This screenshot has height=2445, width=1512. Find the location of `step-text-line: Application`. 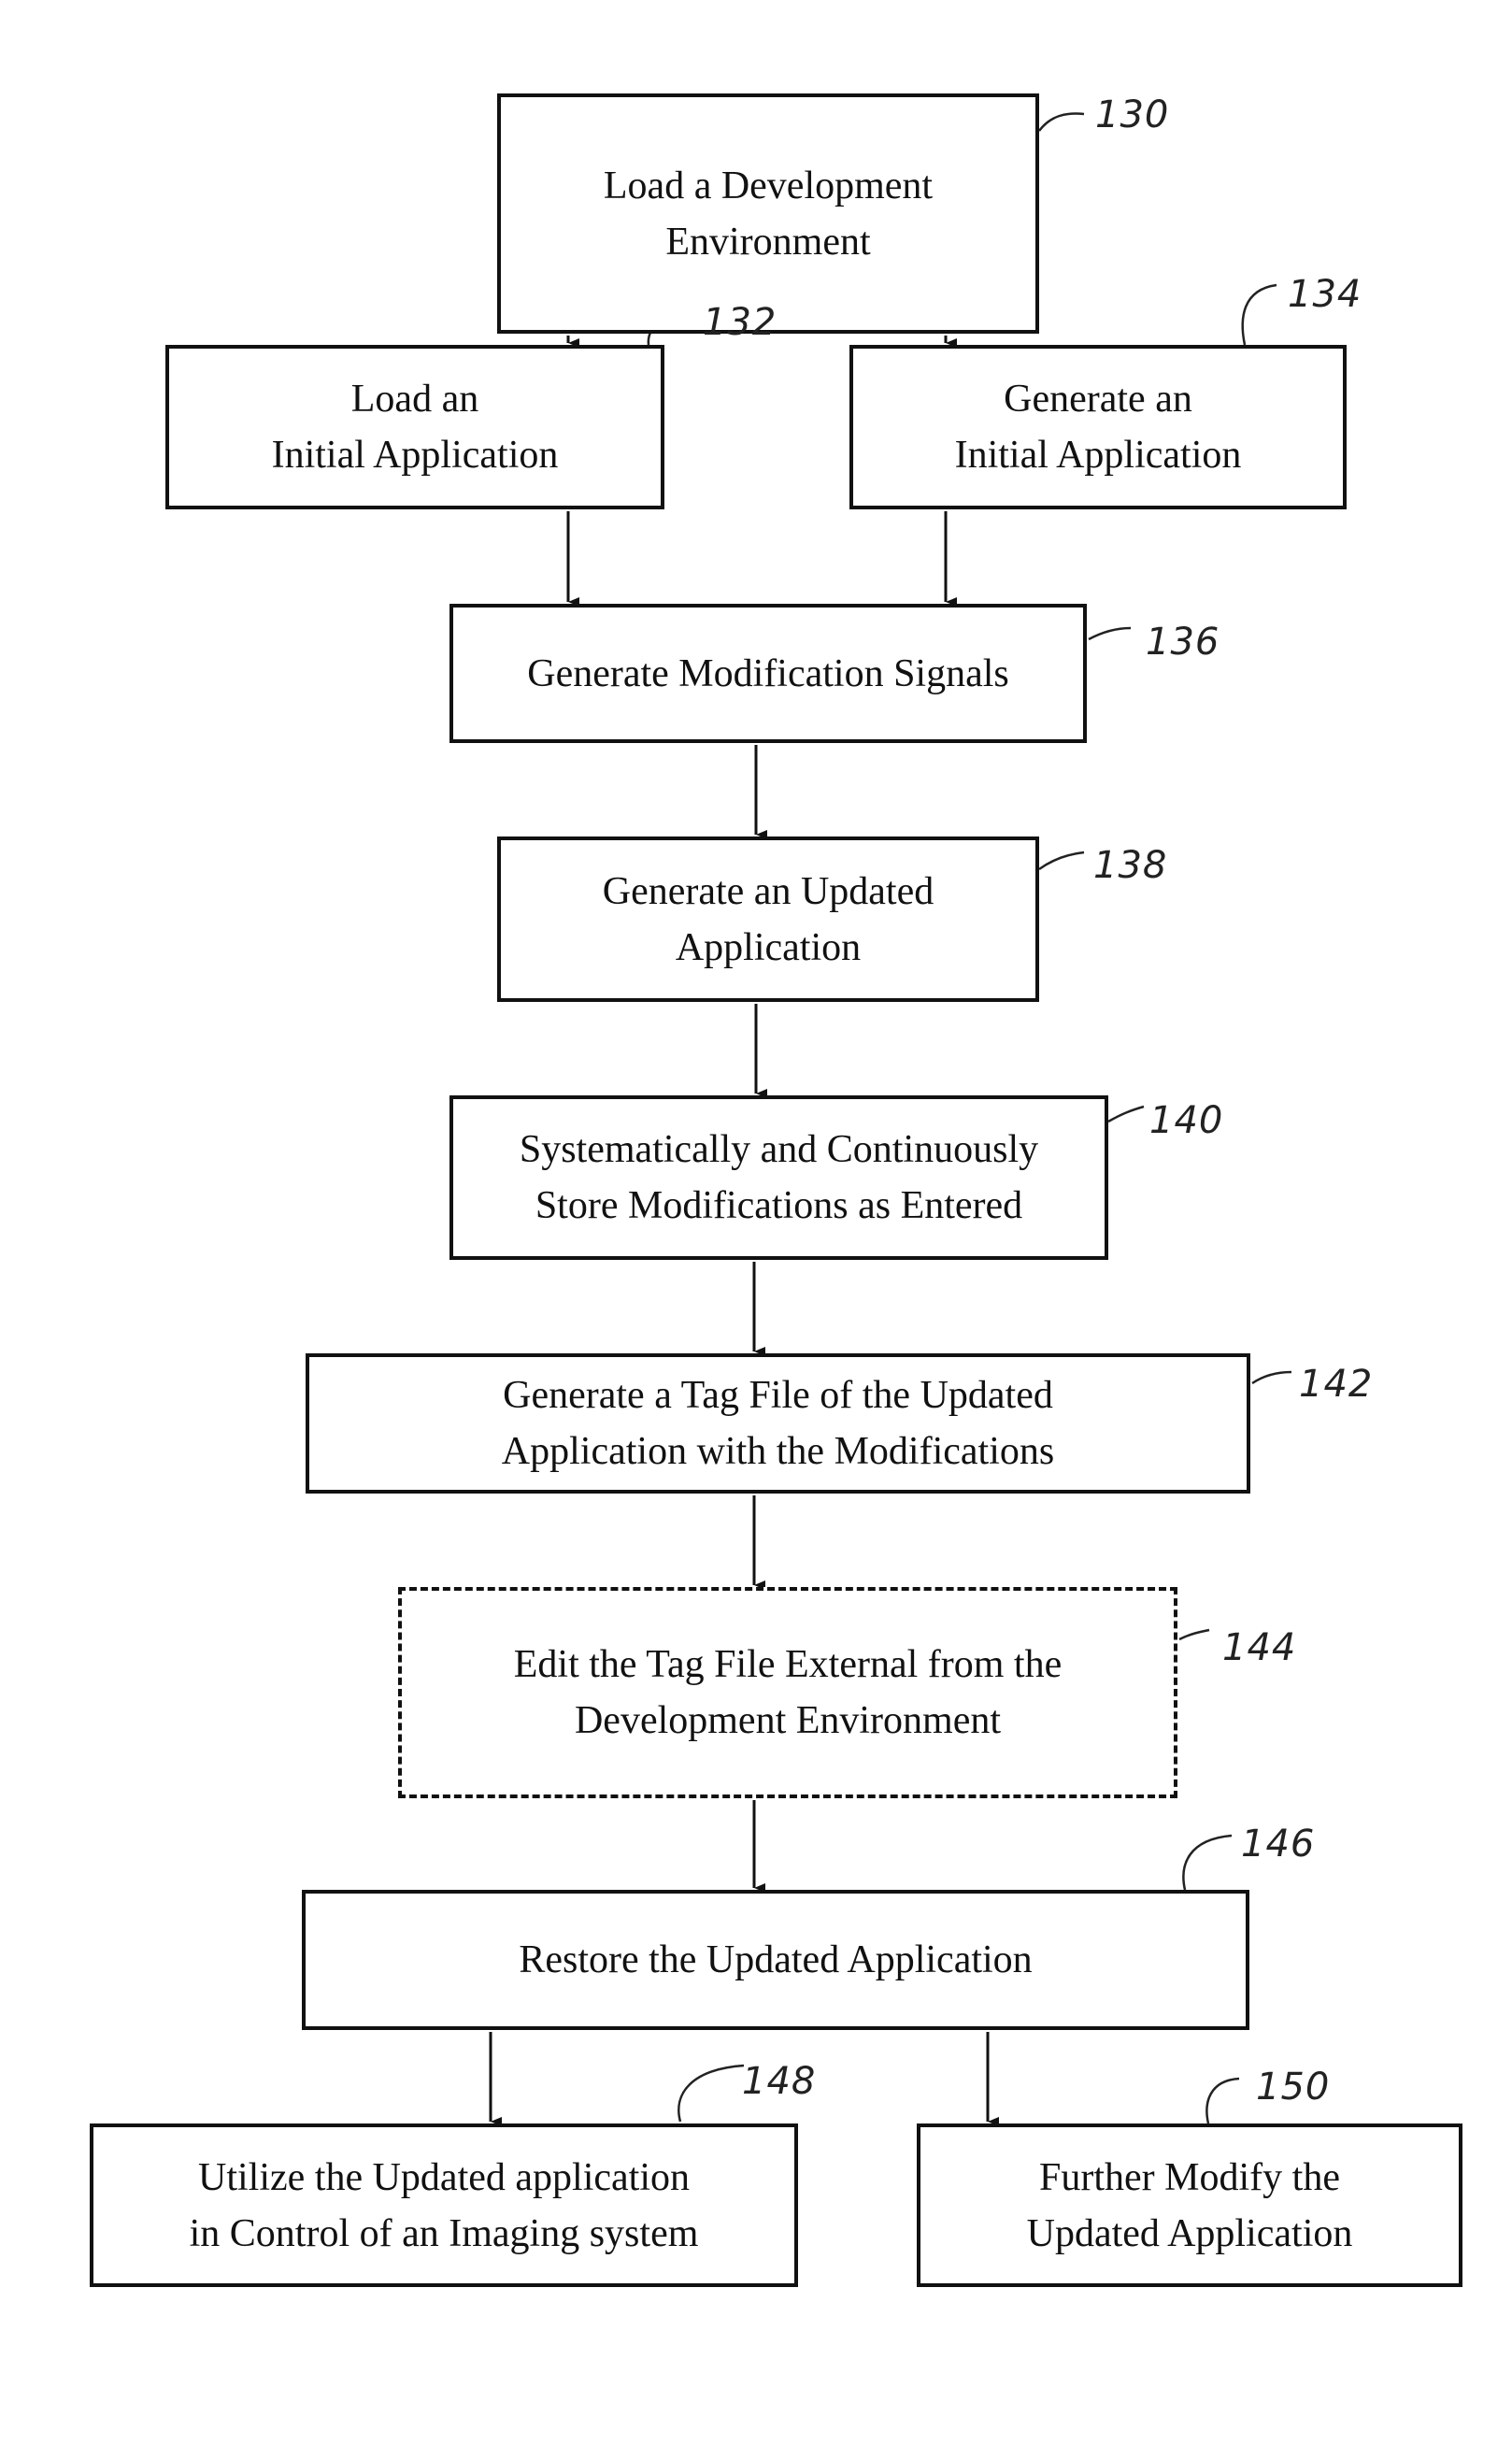

step-text-line: Application is located at coordinates (768, 947).